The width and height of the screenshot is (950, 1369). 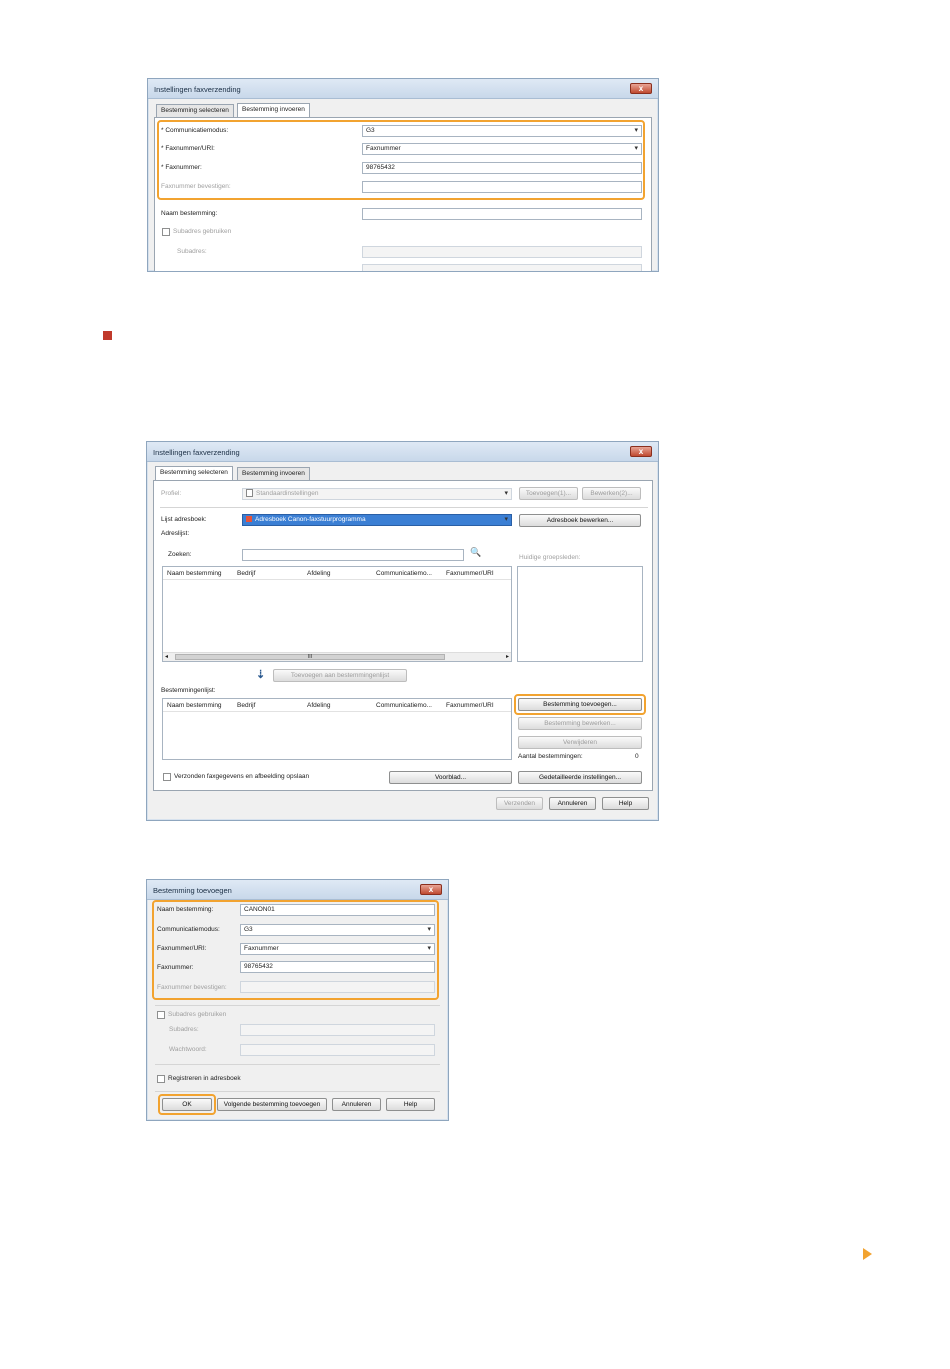 I want to click on scroll-right-icon: ▸, so click(x=507, y=656).